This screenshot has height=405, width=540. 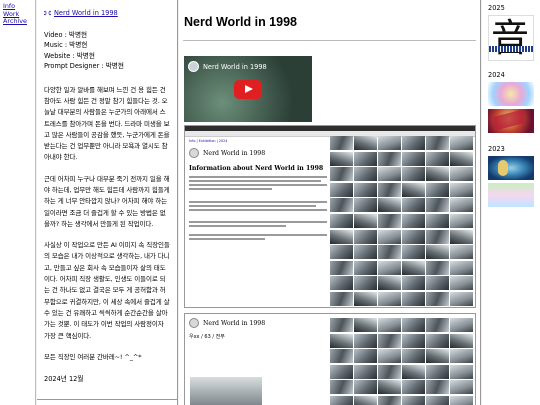 I want to click on nav-archive-link: Archive, so click(x=19, y=22).